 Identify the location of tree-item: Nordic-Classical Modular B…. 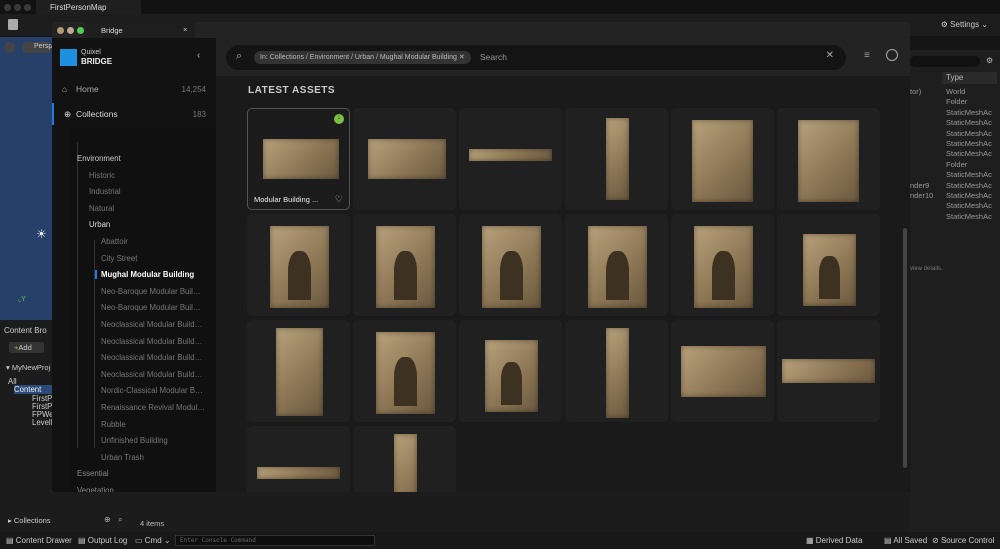
(152, 390).